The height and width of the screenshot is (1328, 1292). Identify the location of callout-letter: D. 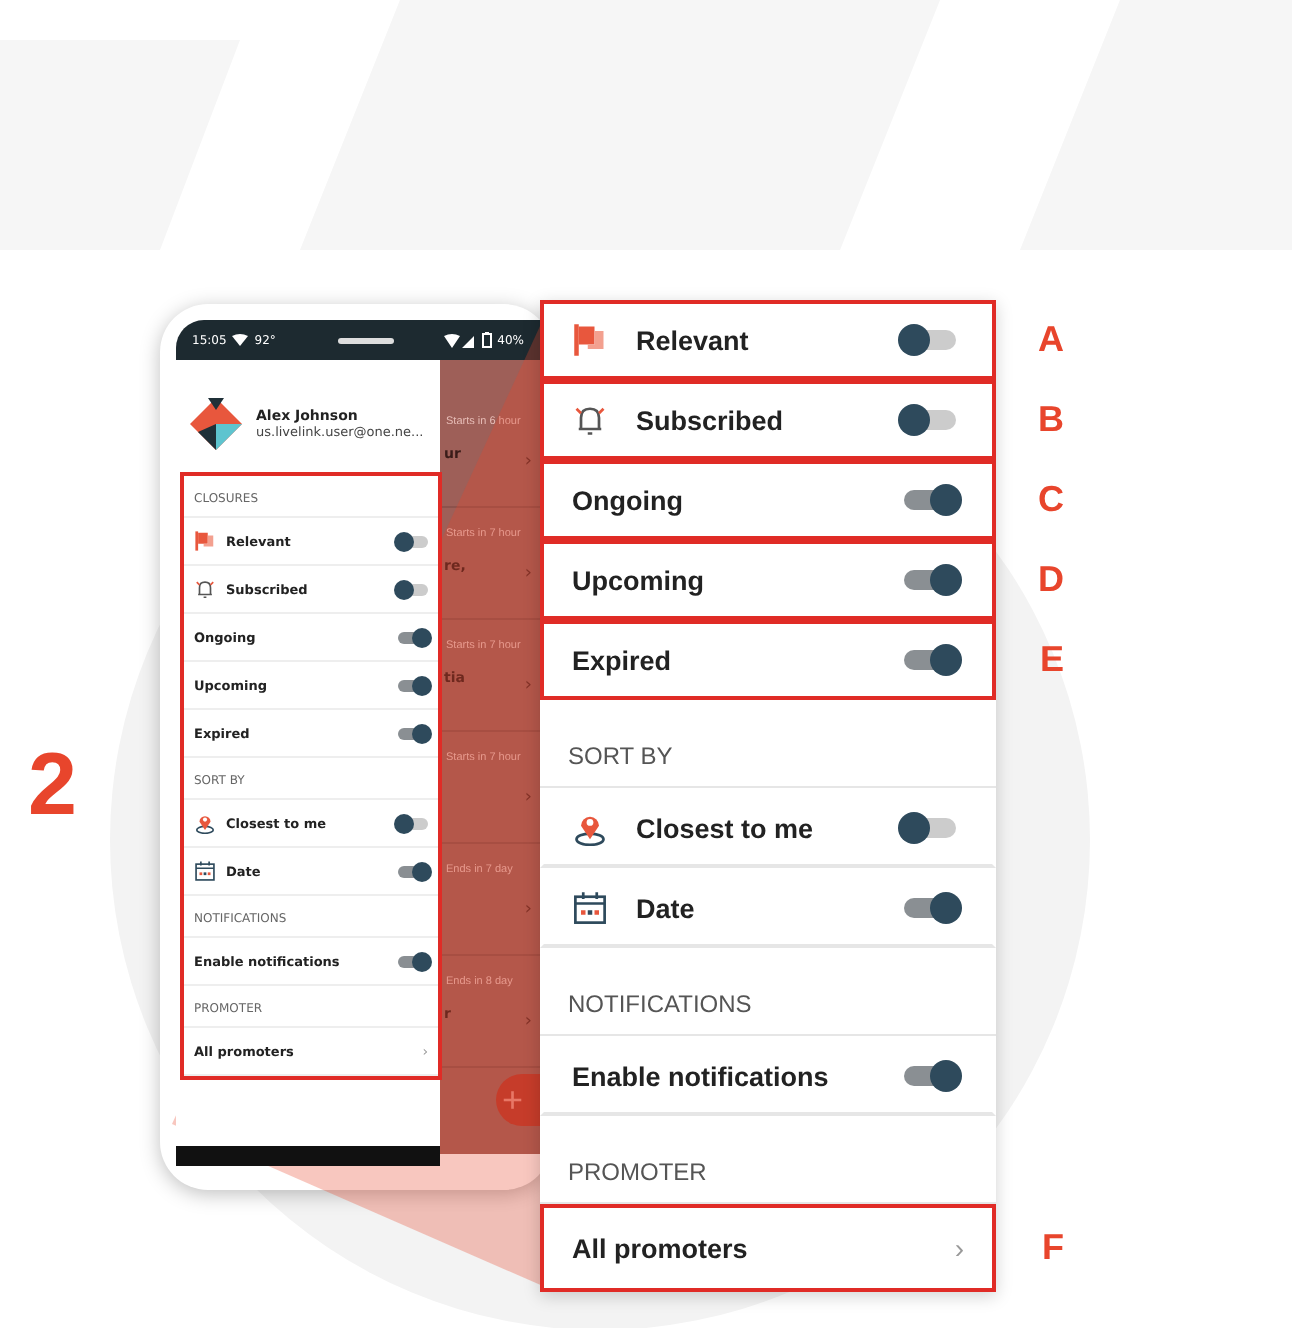
(1051, 580).